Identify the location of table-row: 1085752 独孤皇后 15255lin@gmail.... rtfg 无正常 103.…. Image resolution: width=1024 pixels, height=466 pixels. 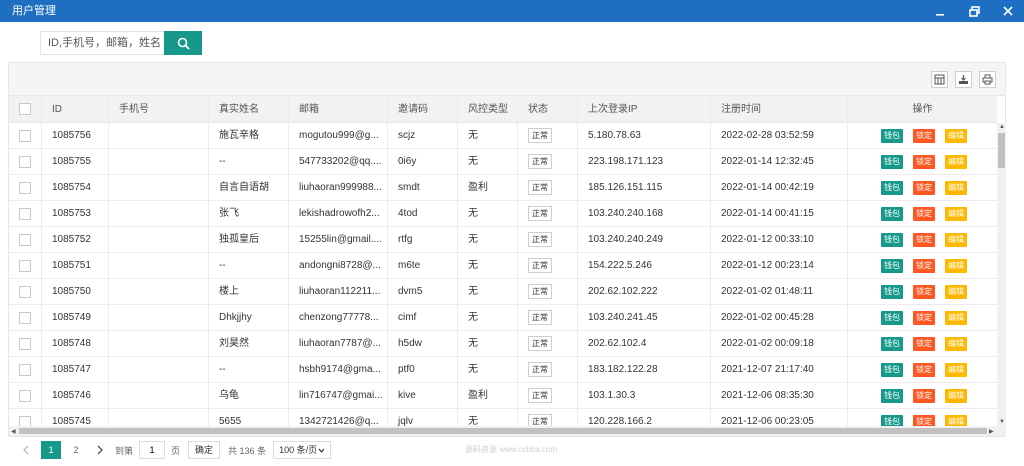
(503, 240).